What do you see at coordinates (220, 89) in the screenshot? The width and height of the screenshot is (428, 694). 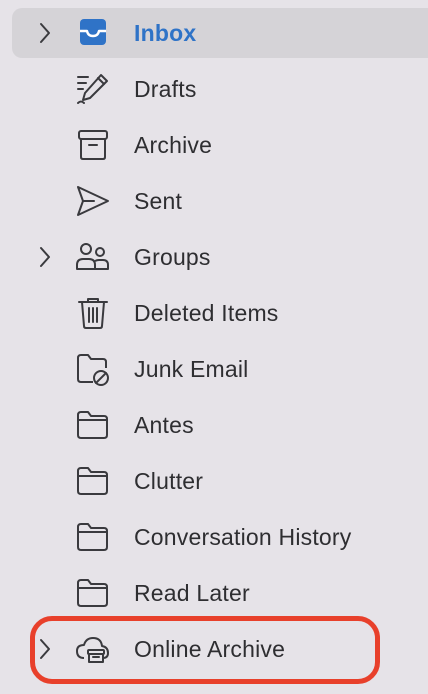 I see `folder-row-drafts: Drafts` at bounding box center [220, 89].